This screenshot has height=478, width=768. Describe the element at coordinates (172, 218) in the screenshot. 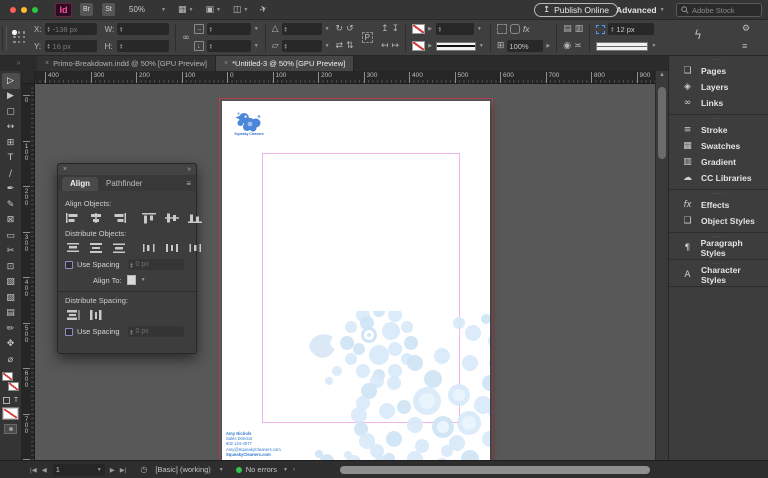

I see `align-vertical-centers-button` at that location.